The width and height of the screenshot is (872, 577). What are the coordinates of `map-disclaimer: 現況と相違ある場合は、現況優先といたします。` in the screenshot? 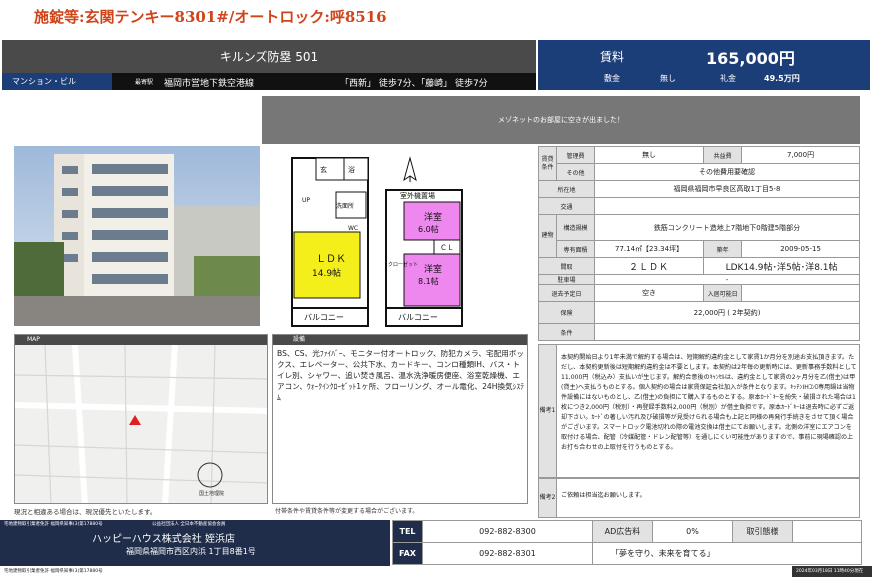 It's located at (85, 512).